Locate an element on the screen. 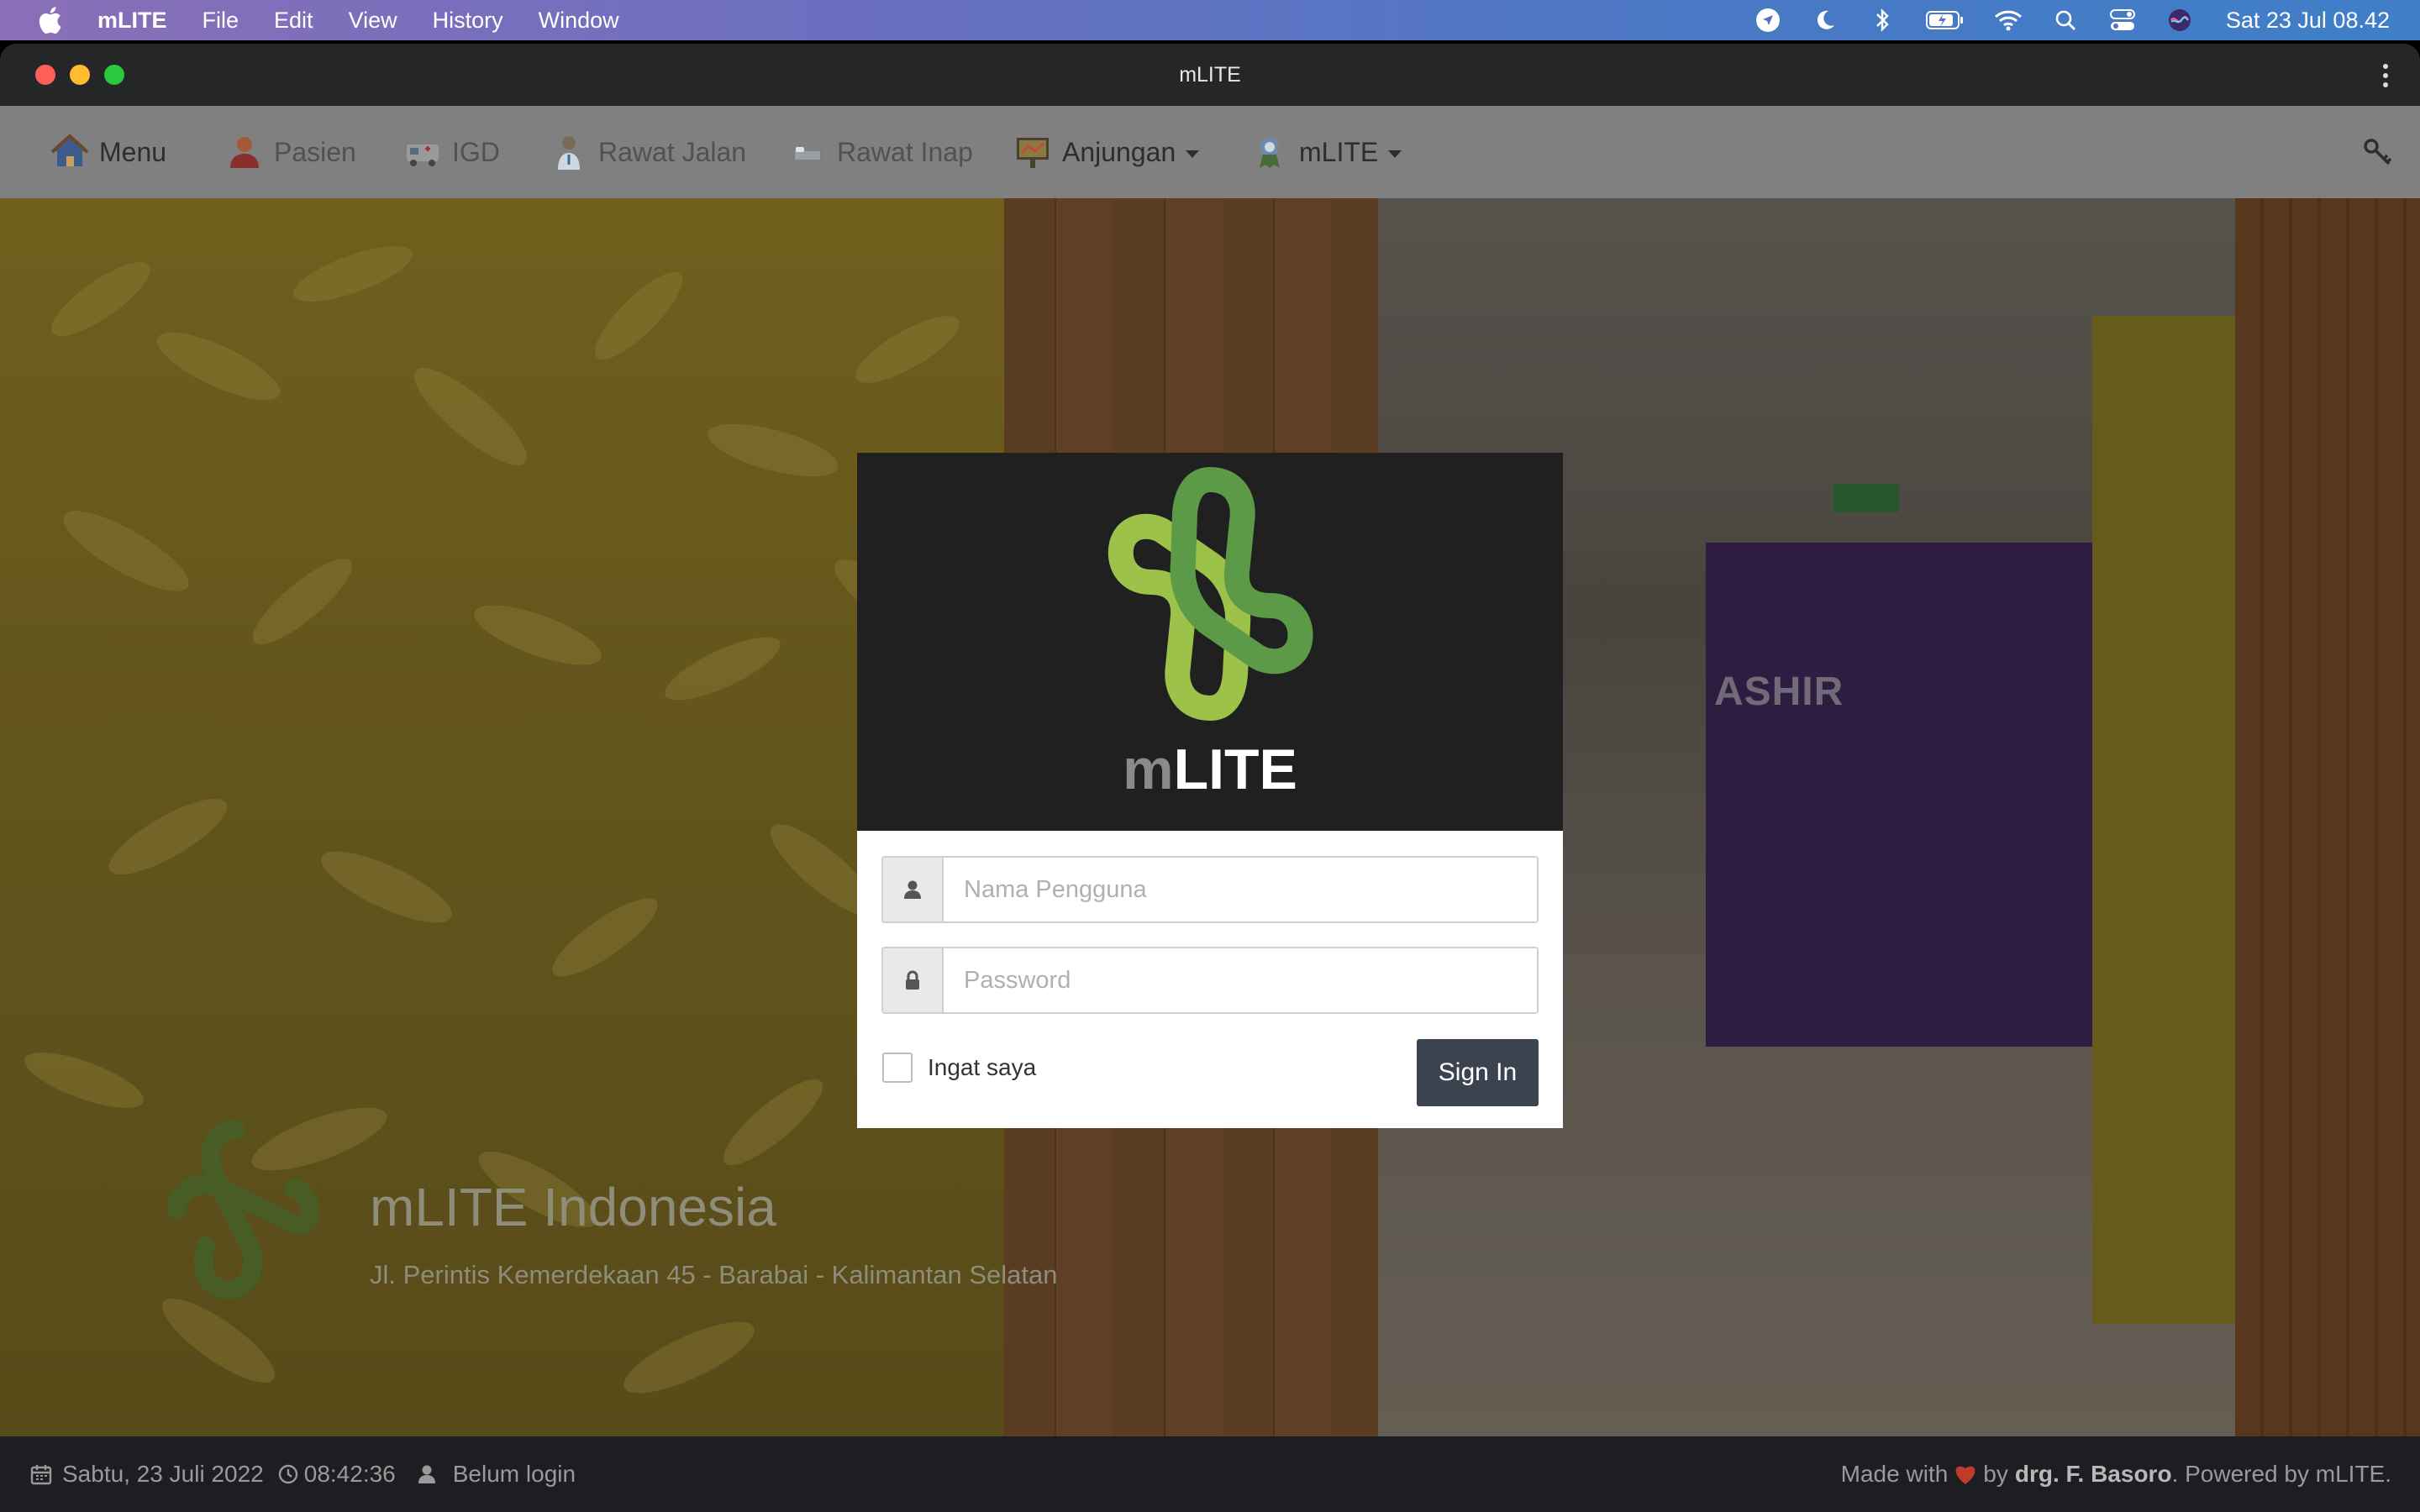 This screenshot has height=1512, width=2420. doctor-icon is located at coordinates (569, 152).